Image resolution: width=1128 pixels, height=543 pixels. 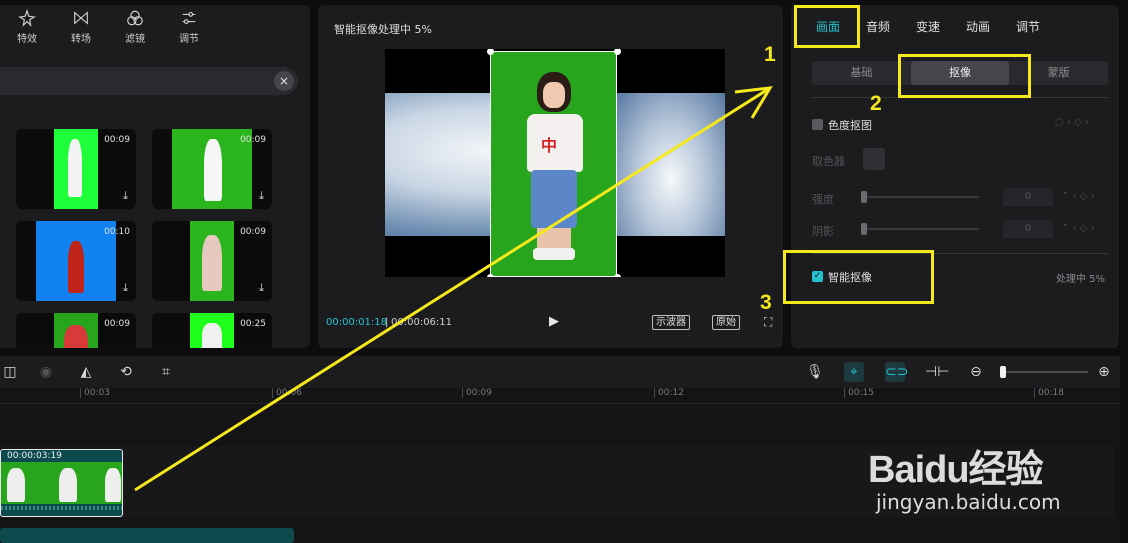 What do you see at coordinates (671, 164) in the screenshot?
I see `sky-background-right` at bounding box center [671, 164].